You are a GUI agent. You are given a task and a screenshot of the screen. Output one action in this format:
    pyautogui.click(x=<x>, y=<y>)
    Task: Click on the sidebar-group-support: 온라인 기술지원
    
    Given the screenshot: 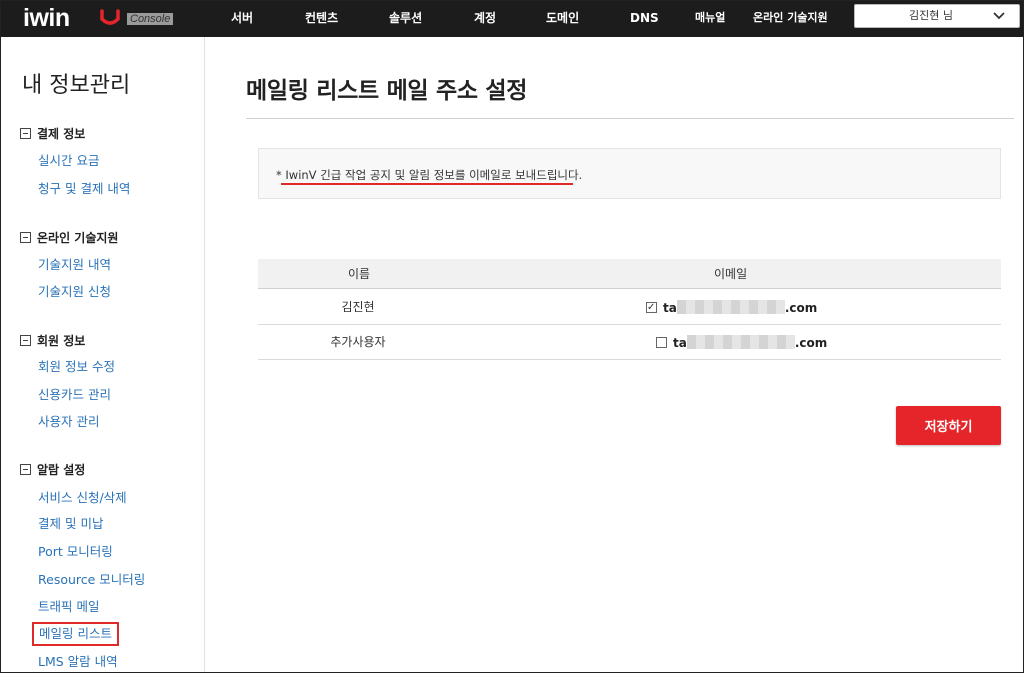 What is the action you would take?
    pyautogui.click(x=69, y=238)
    